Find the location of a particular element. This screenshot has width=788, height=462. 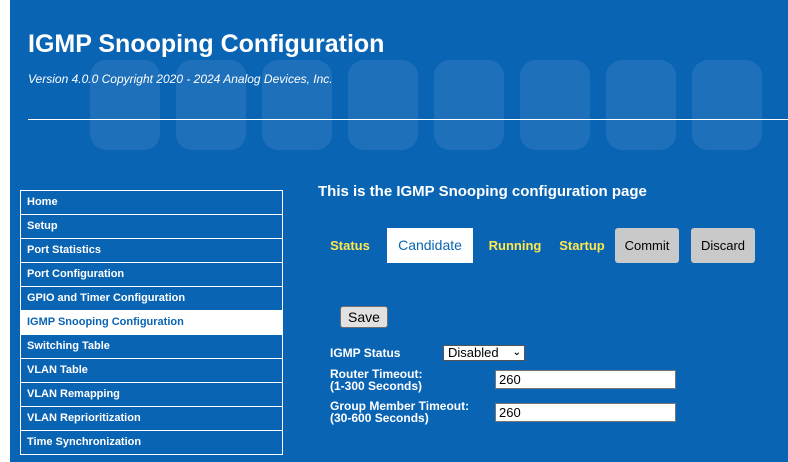

sidebar-item-time-synchronization: Time Synchronization is located at coordinates (151, 442).